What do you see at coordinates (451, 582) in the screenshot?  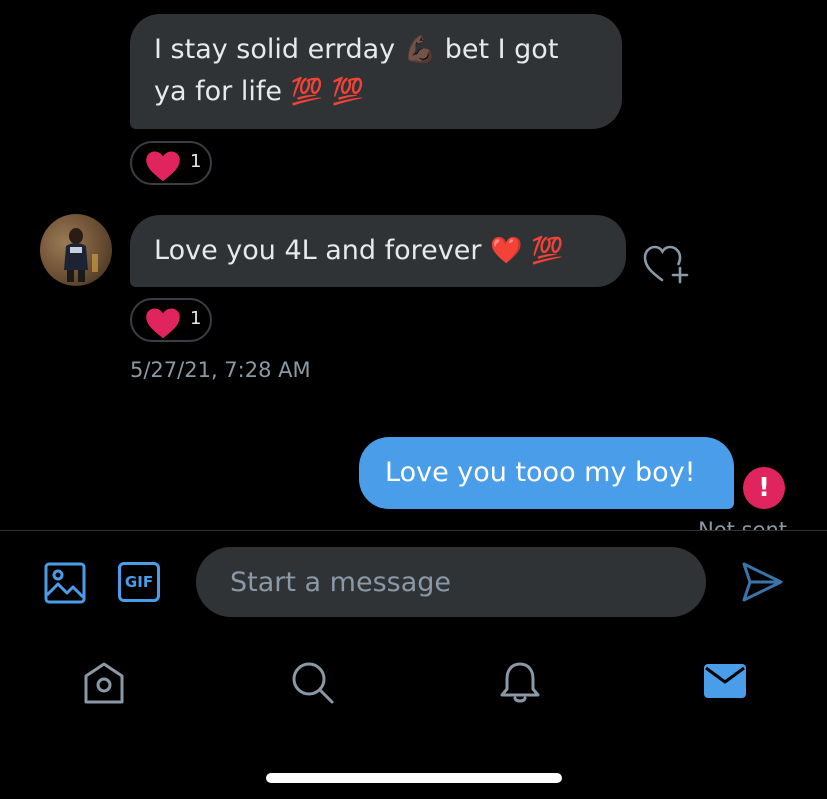 I see `message-input` at bounding box center [451, 582].